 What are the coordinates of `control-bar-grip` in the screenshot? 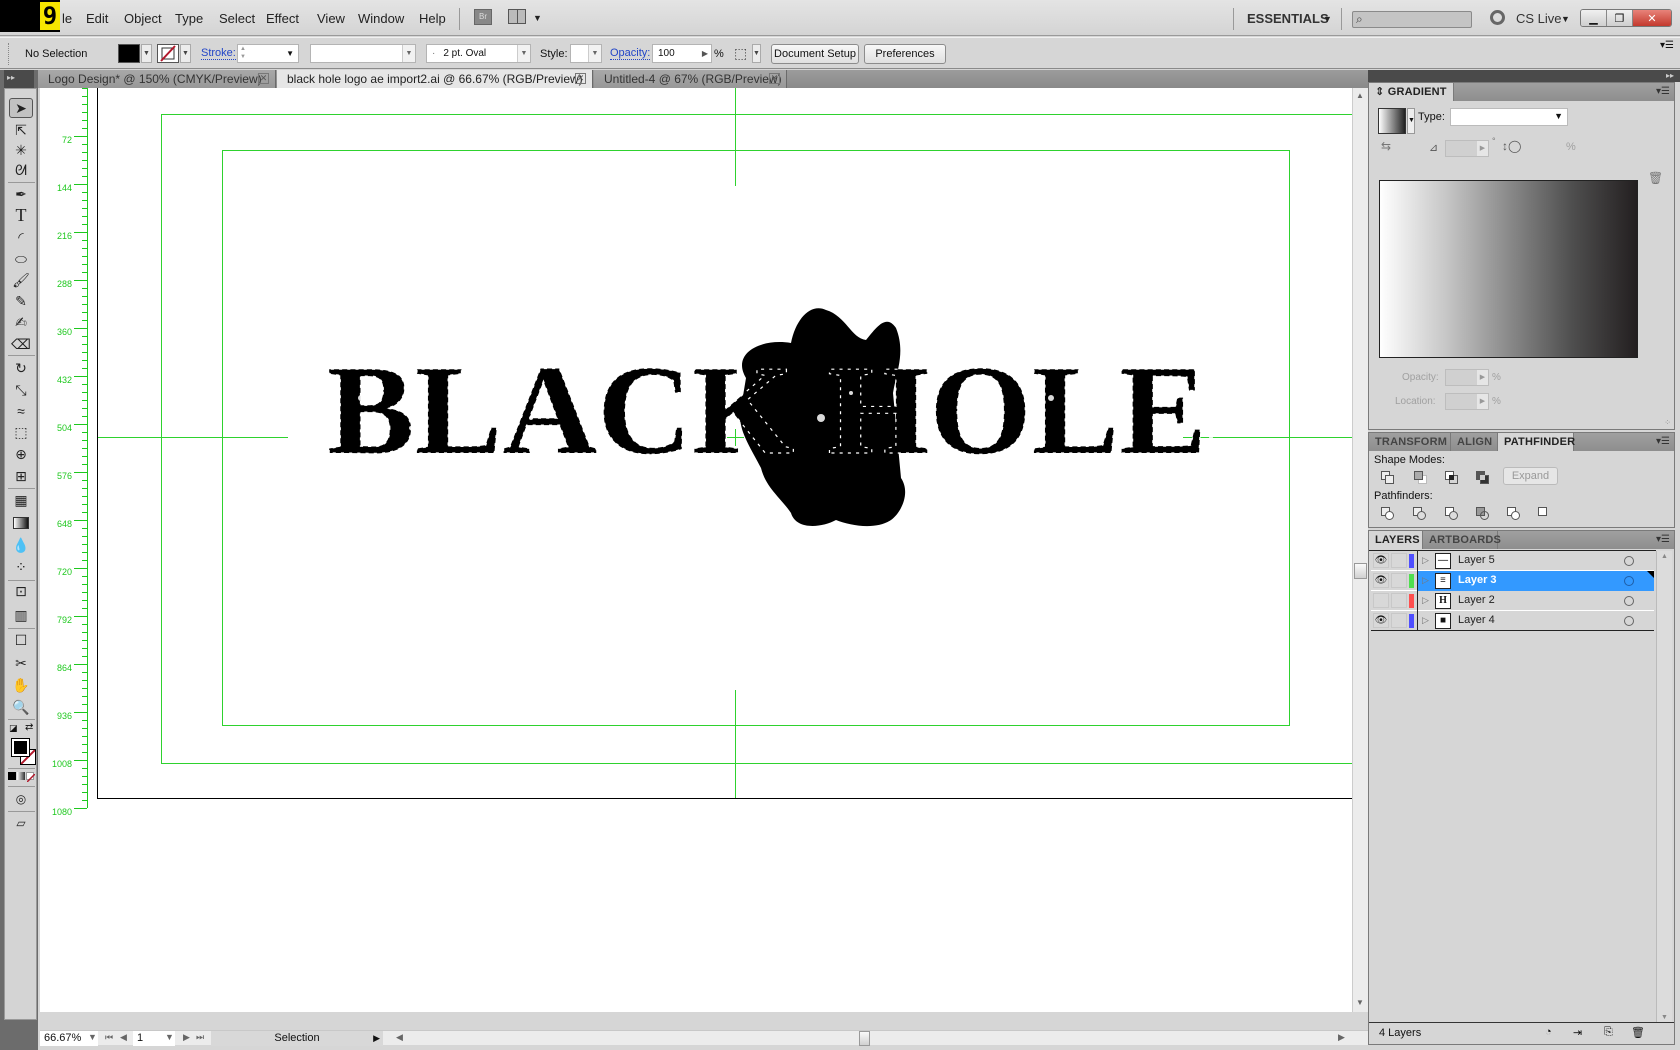 It's located at (9, 54).